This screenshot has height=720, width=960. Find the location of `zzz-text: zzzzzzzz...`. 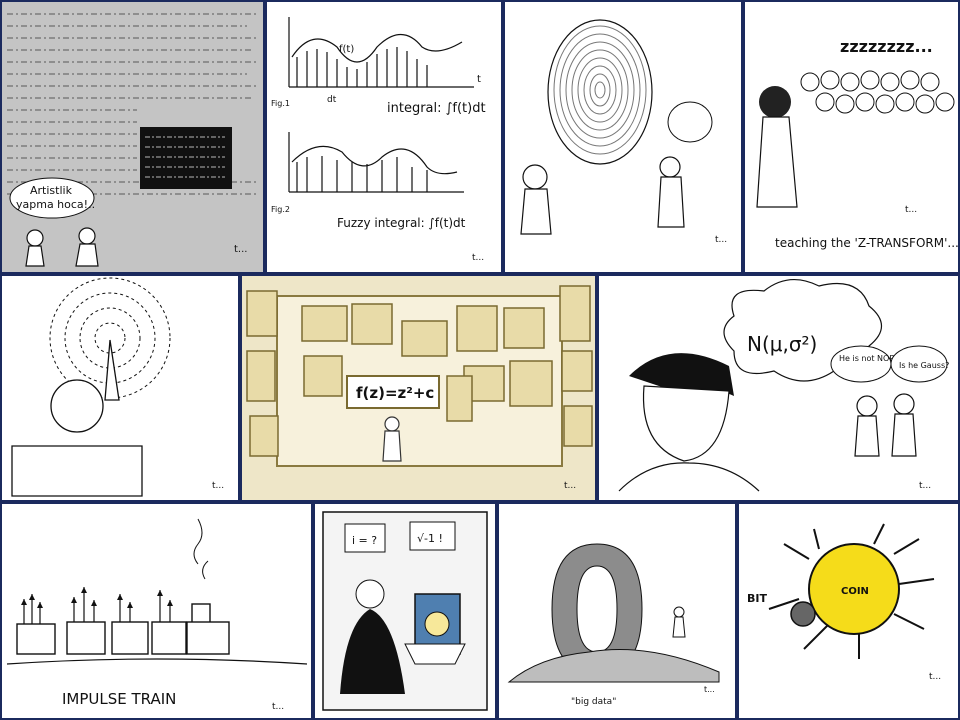

zzz-text: zzzzzzzz... is located at coordinates (886, 46).